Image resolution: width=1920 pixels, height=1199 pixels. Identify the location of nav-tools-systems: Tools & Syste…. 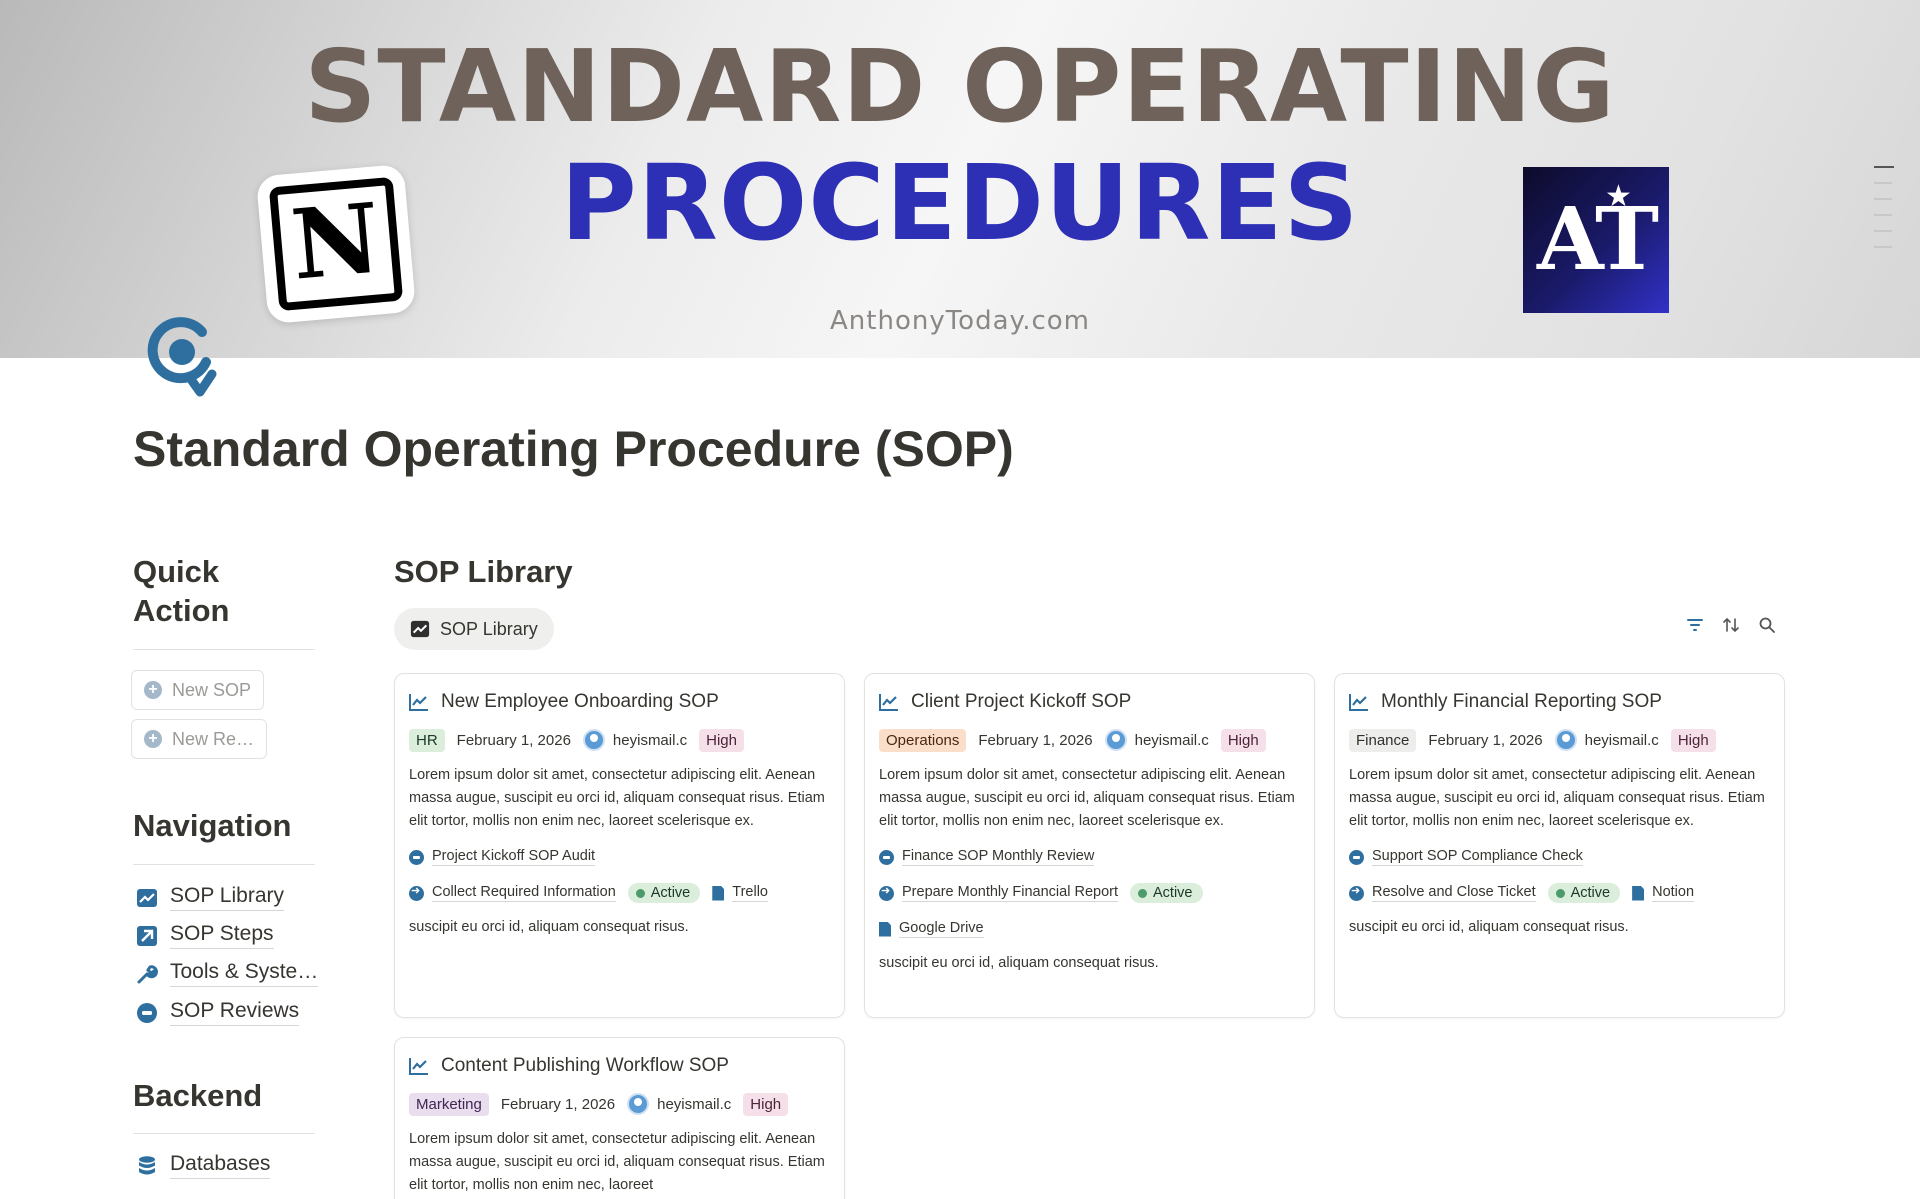
(227, 973).